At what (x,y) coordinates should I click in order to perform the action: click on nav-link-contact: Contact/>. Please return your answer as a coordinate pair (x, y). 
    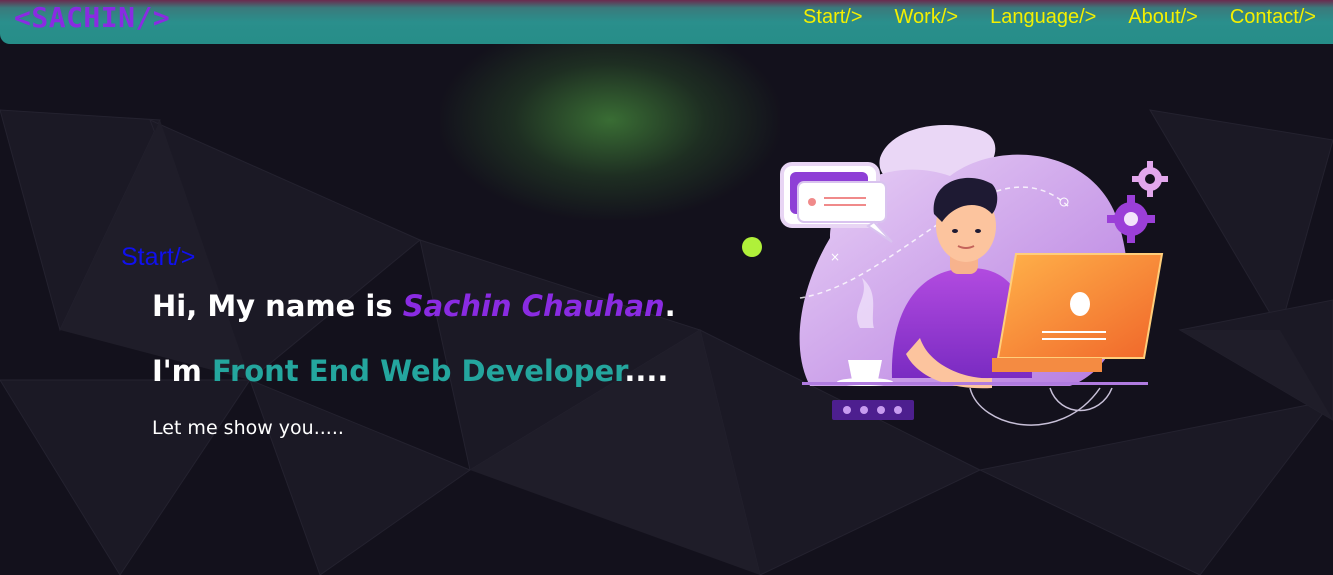
    Looking at the image, I should click on (1273, 17).